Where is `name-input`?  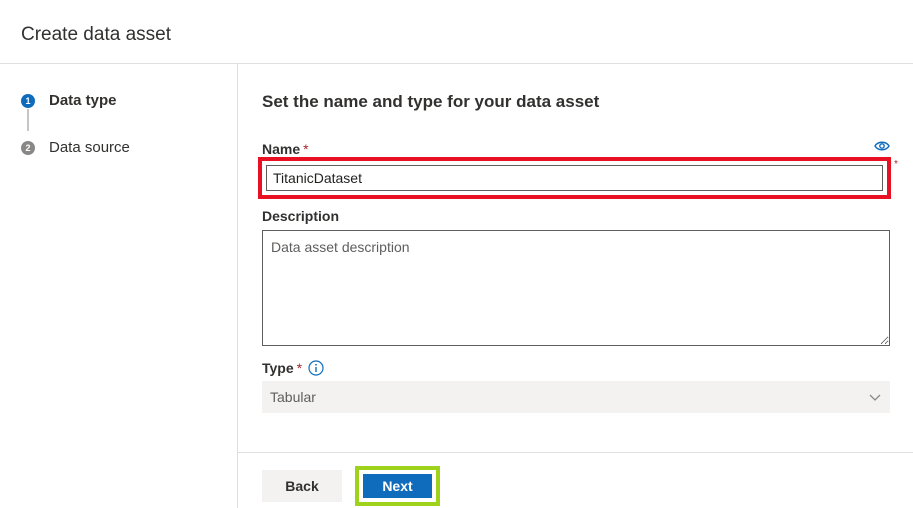
name-input is located at coordinates (574, 178).